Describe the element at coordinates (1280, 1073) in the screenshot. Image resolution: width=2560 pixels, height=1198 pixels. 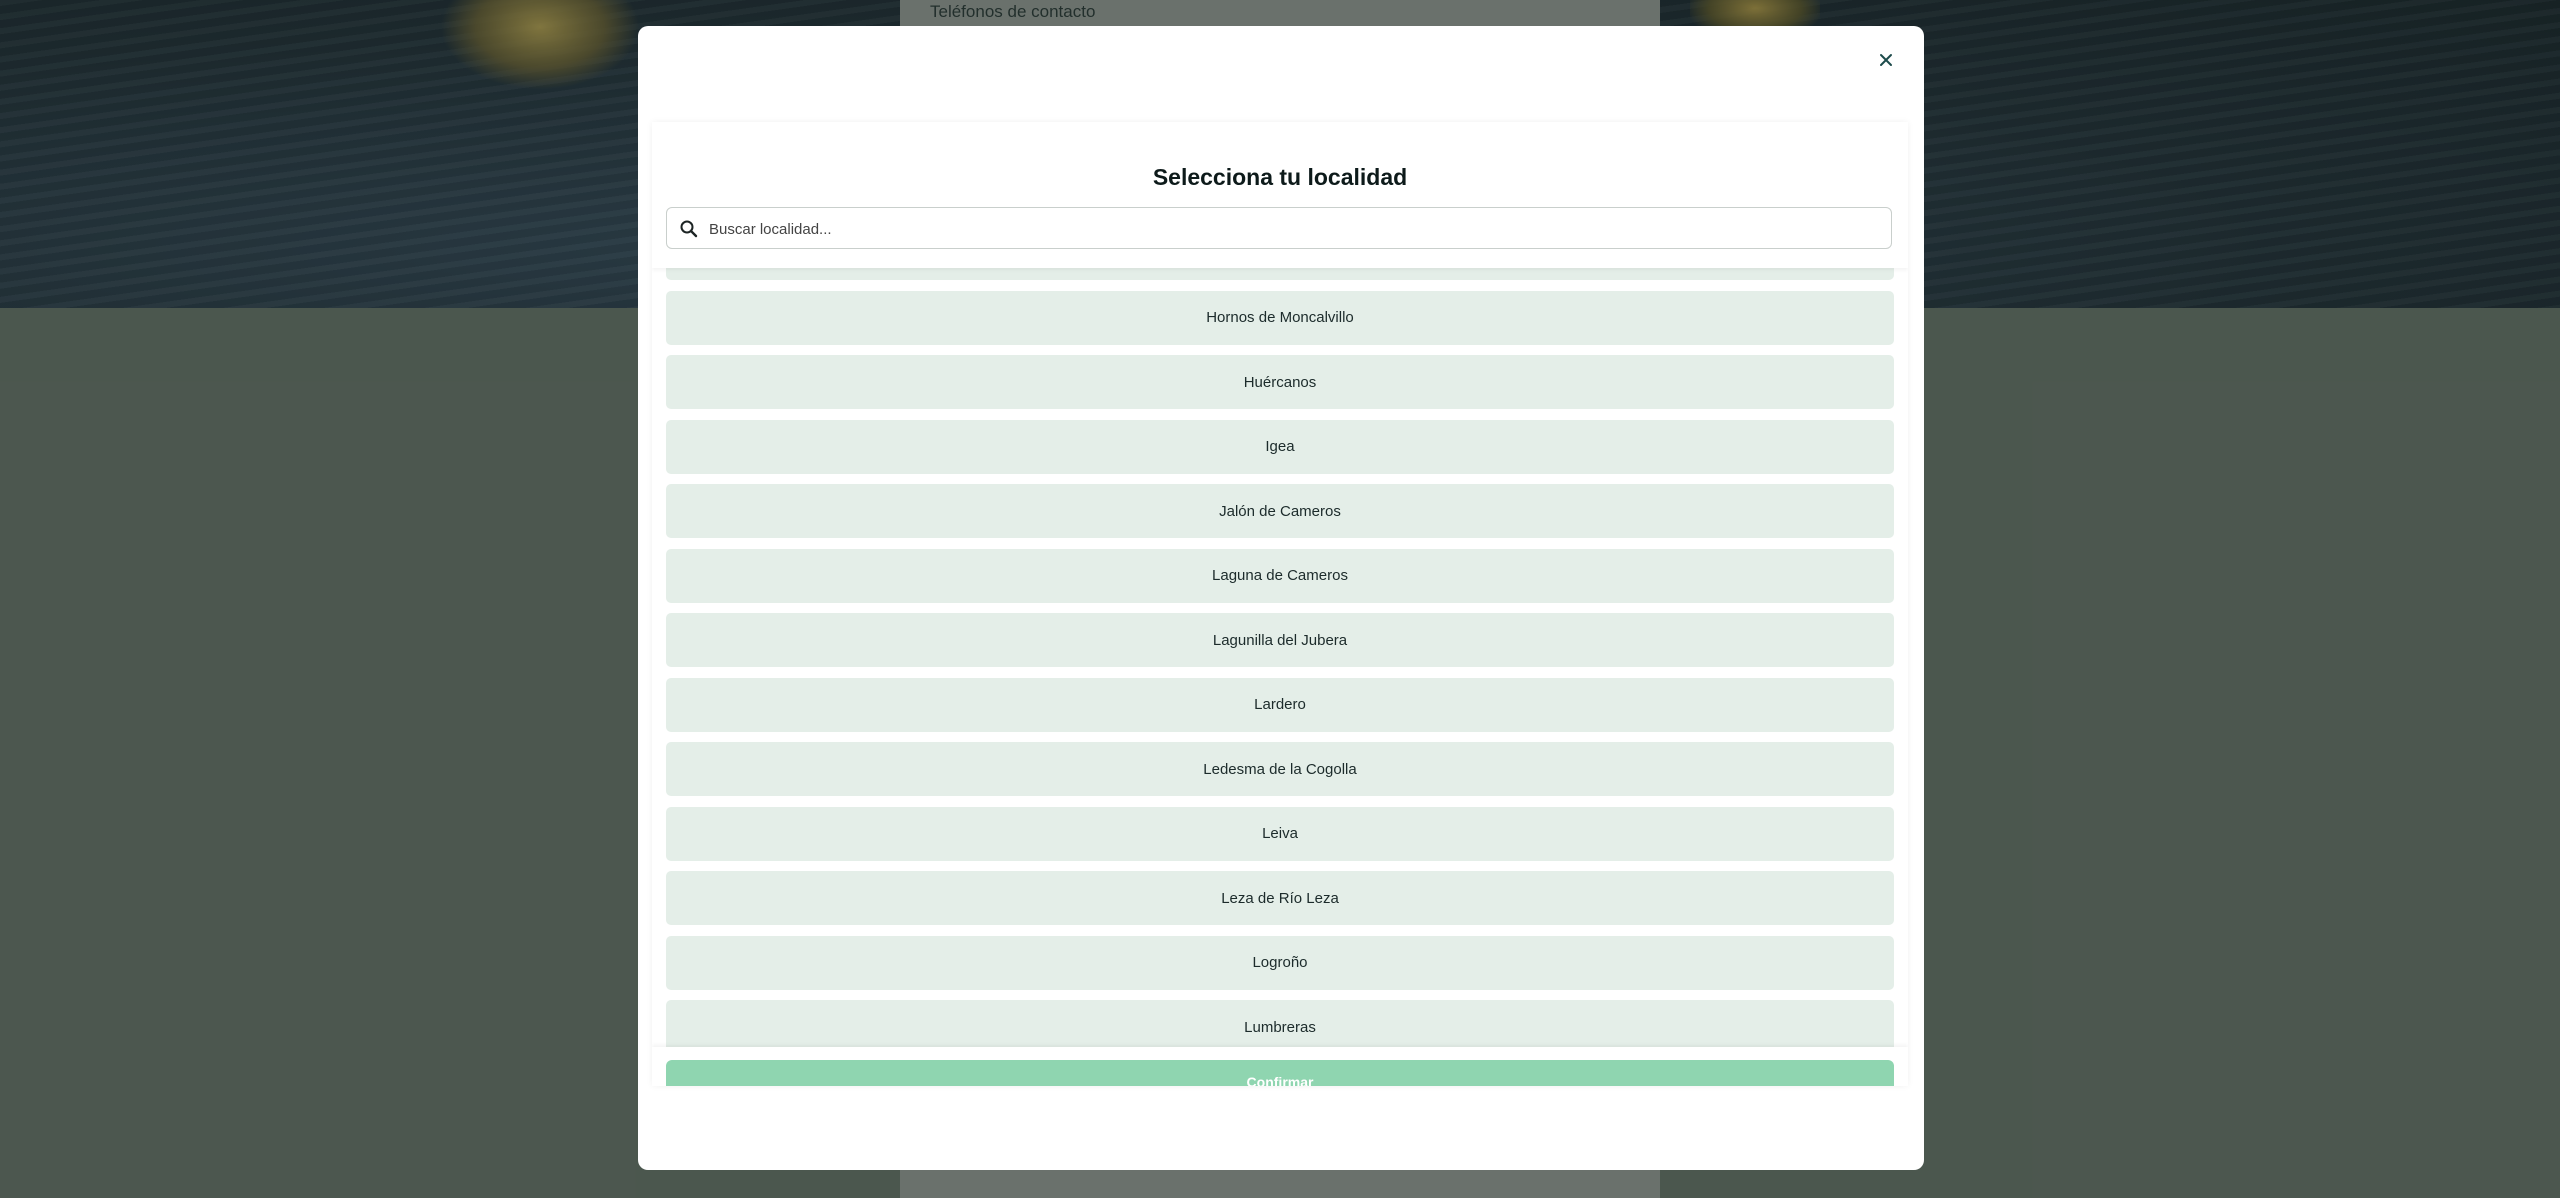
I see `confirm-button: Confirmar` at that location.